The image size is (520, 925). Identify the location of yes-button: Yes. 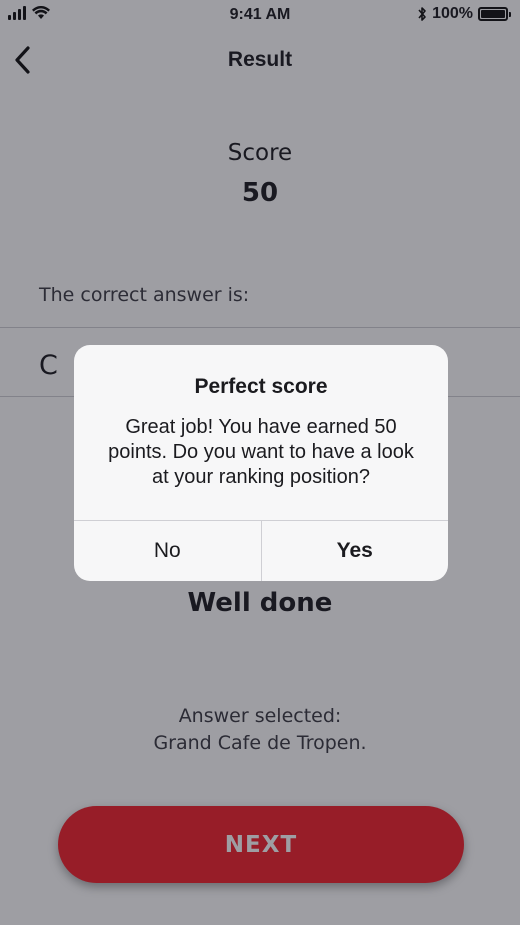
(354, 551).